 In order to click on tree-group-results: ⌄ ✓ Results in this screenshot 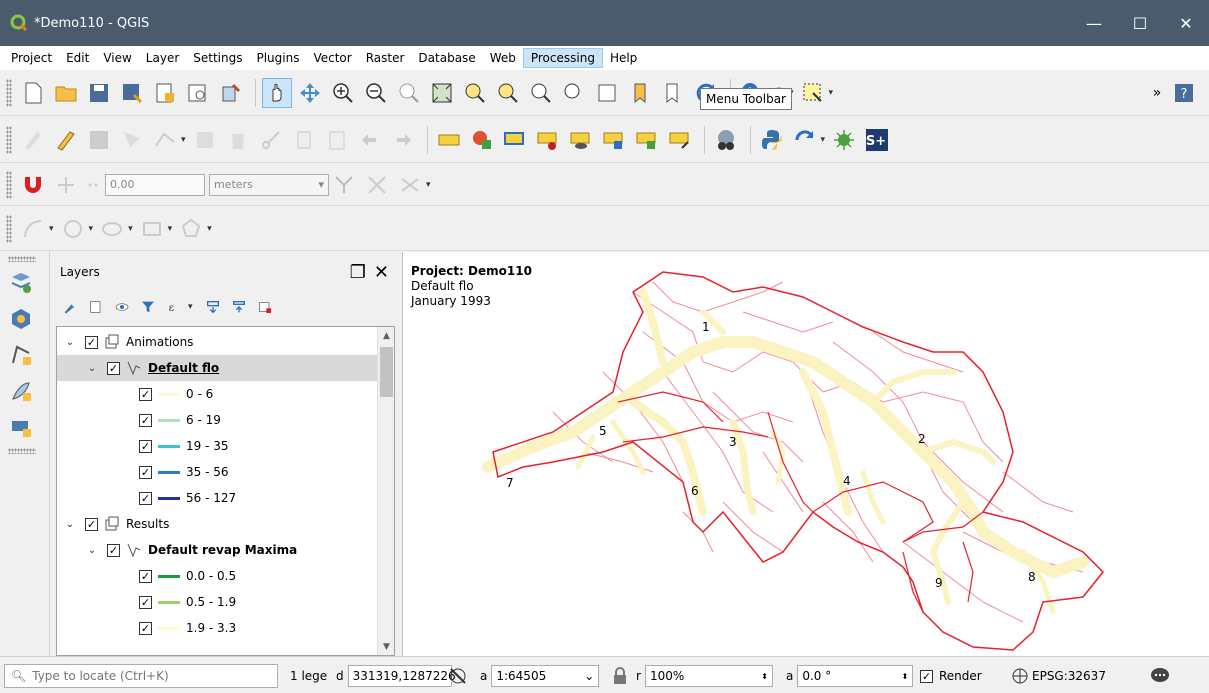, I will do `click(224, 524)`.